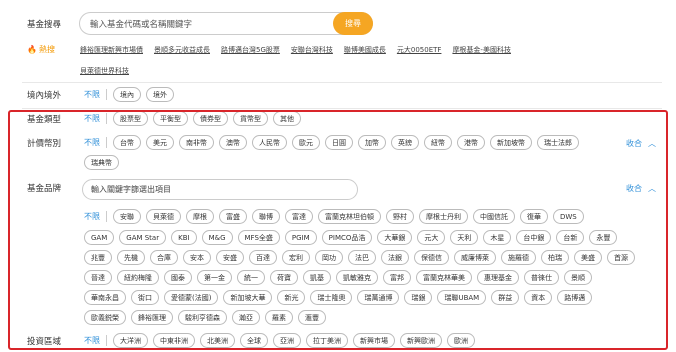 The image size is (676, 352). Describe the element at coordinates (287, 118) in the screenshot. I see `chip-option: 其他` at that location.